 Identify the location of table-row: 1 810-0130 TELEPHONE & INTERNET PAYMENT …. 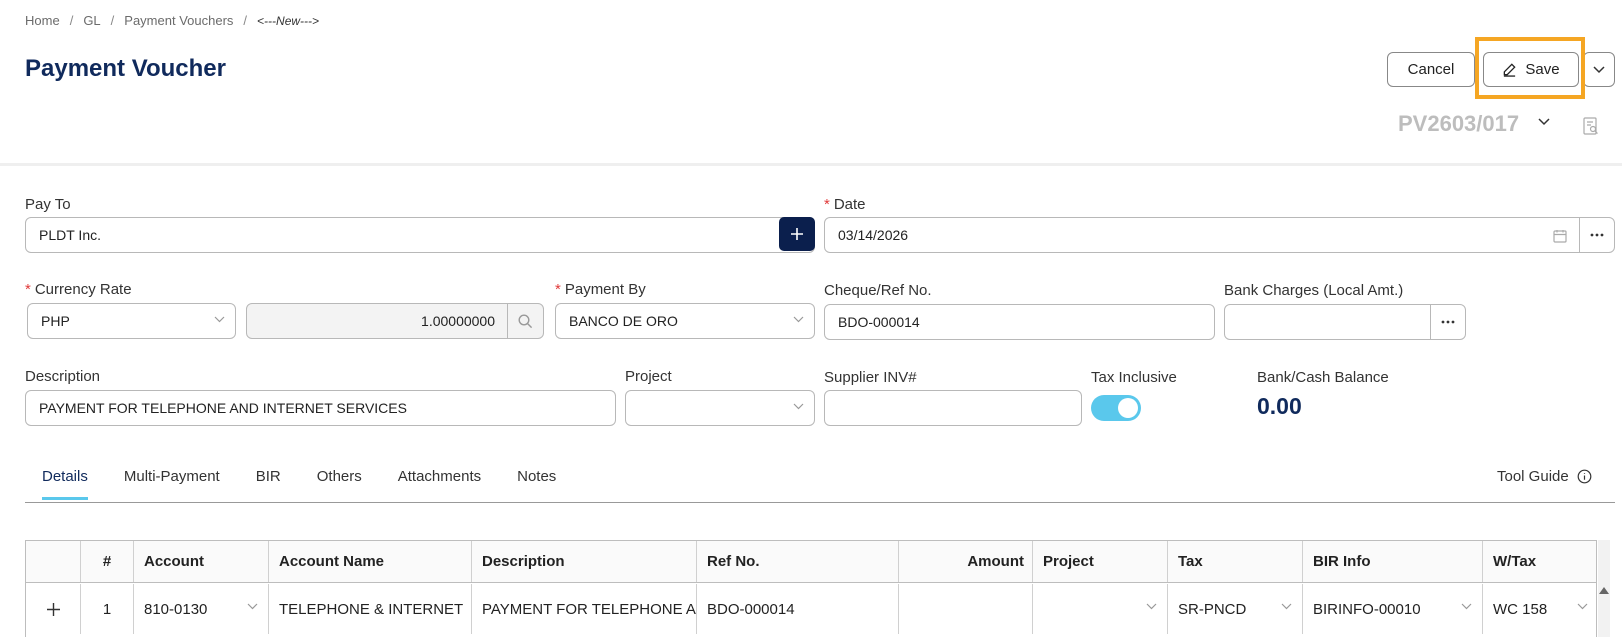
(811, 609).